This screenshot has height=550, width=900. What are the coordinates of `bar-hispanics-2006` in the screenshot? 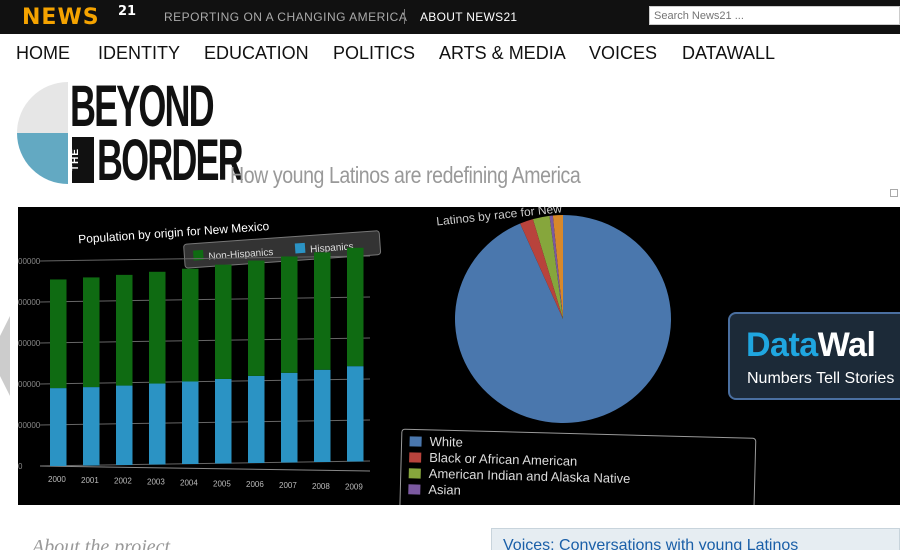 It's located at (256, 419).